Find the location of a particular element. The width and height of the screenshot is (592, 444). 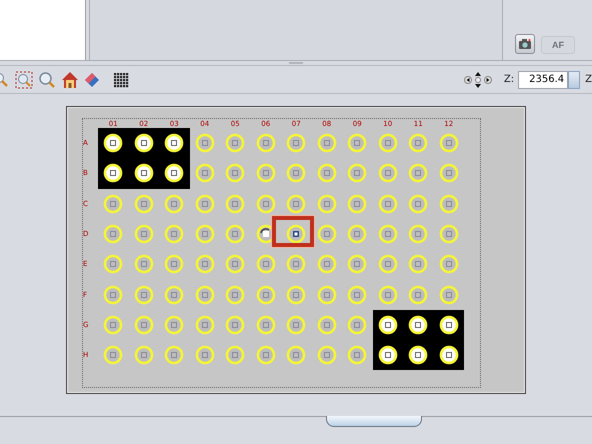

search-icon is located at coordinates (47, 79).